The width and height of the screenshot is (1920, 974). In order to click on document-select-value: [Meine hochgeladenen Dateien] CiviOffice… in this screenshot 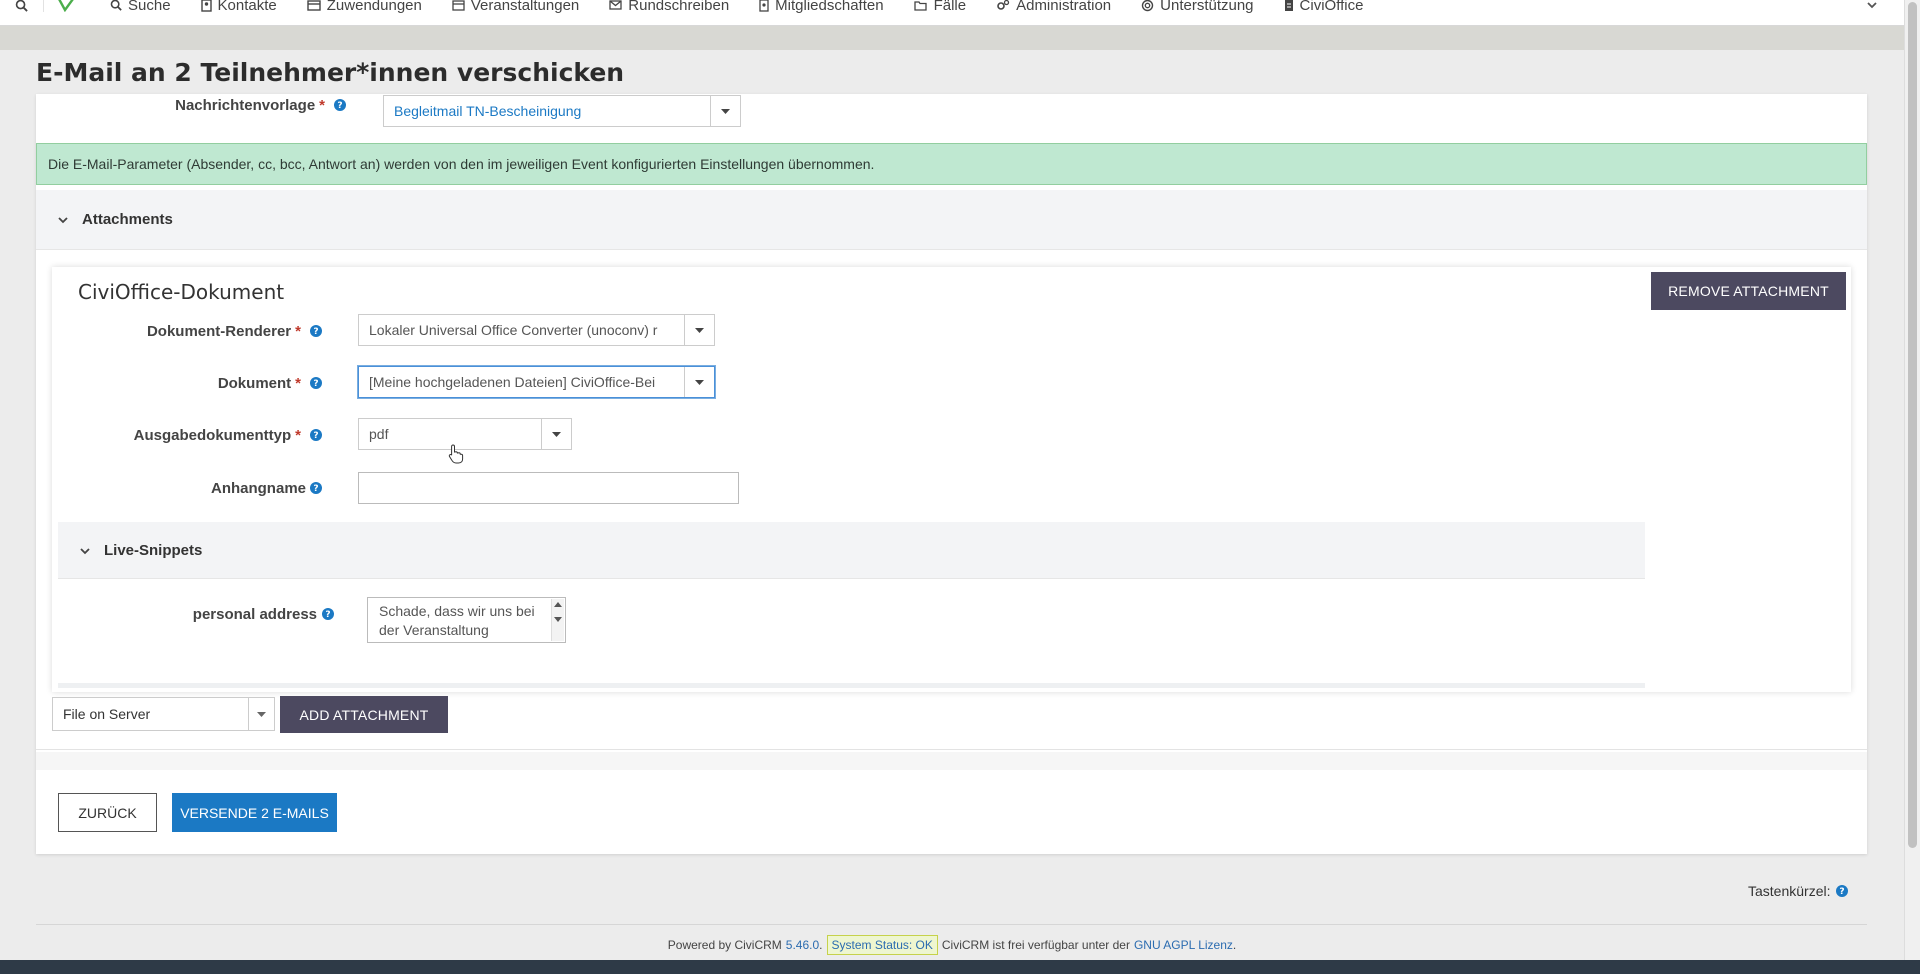, I will do `click(512, 382)`.